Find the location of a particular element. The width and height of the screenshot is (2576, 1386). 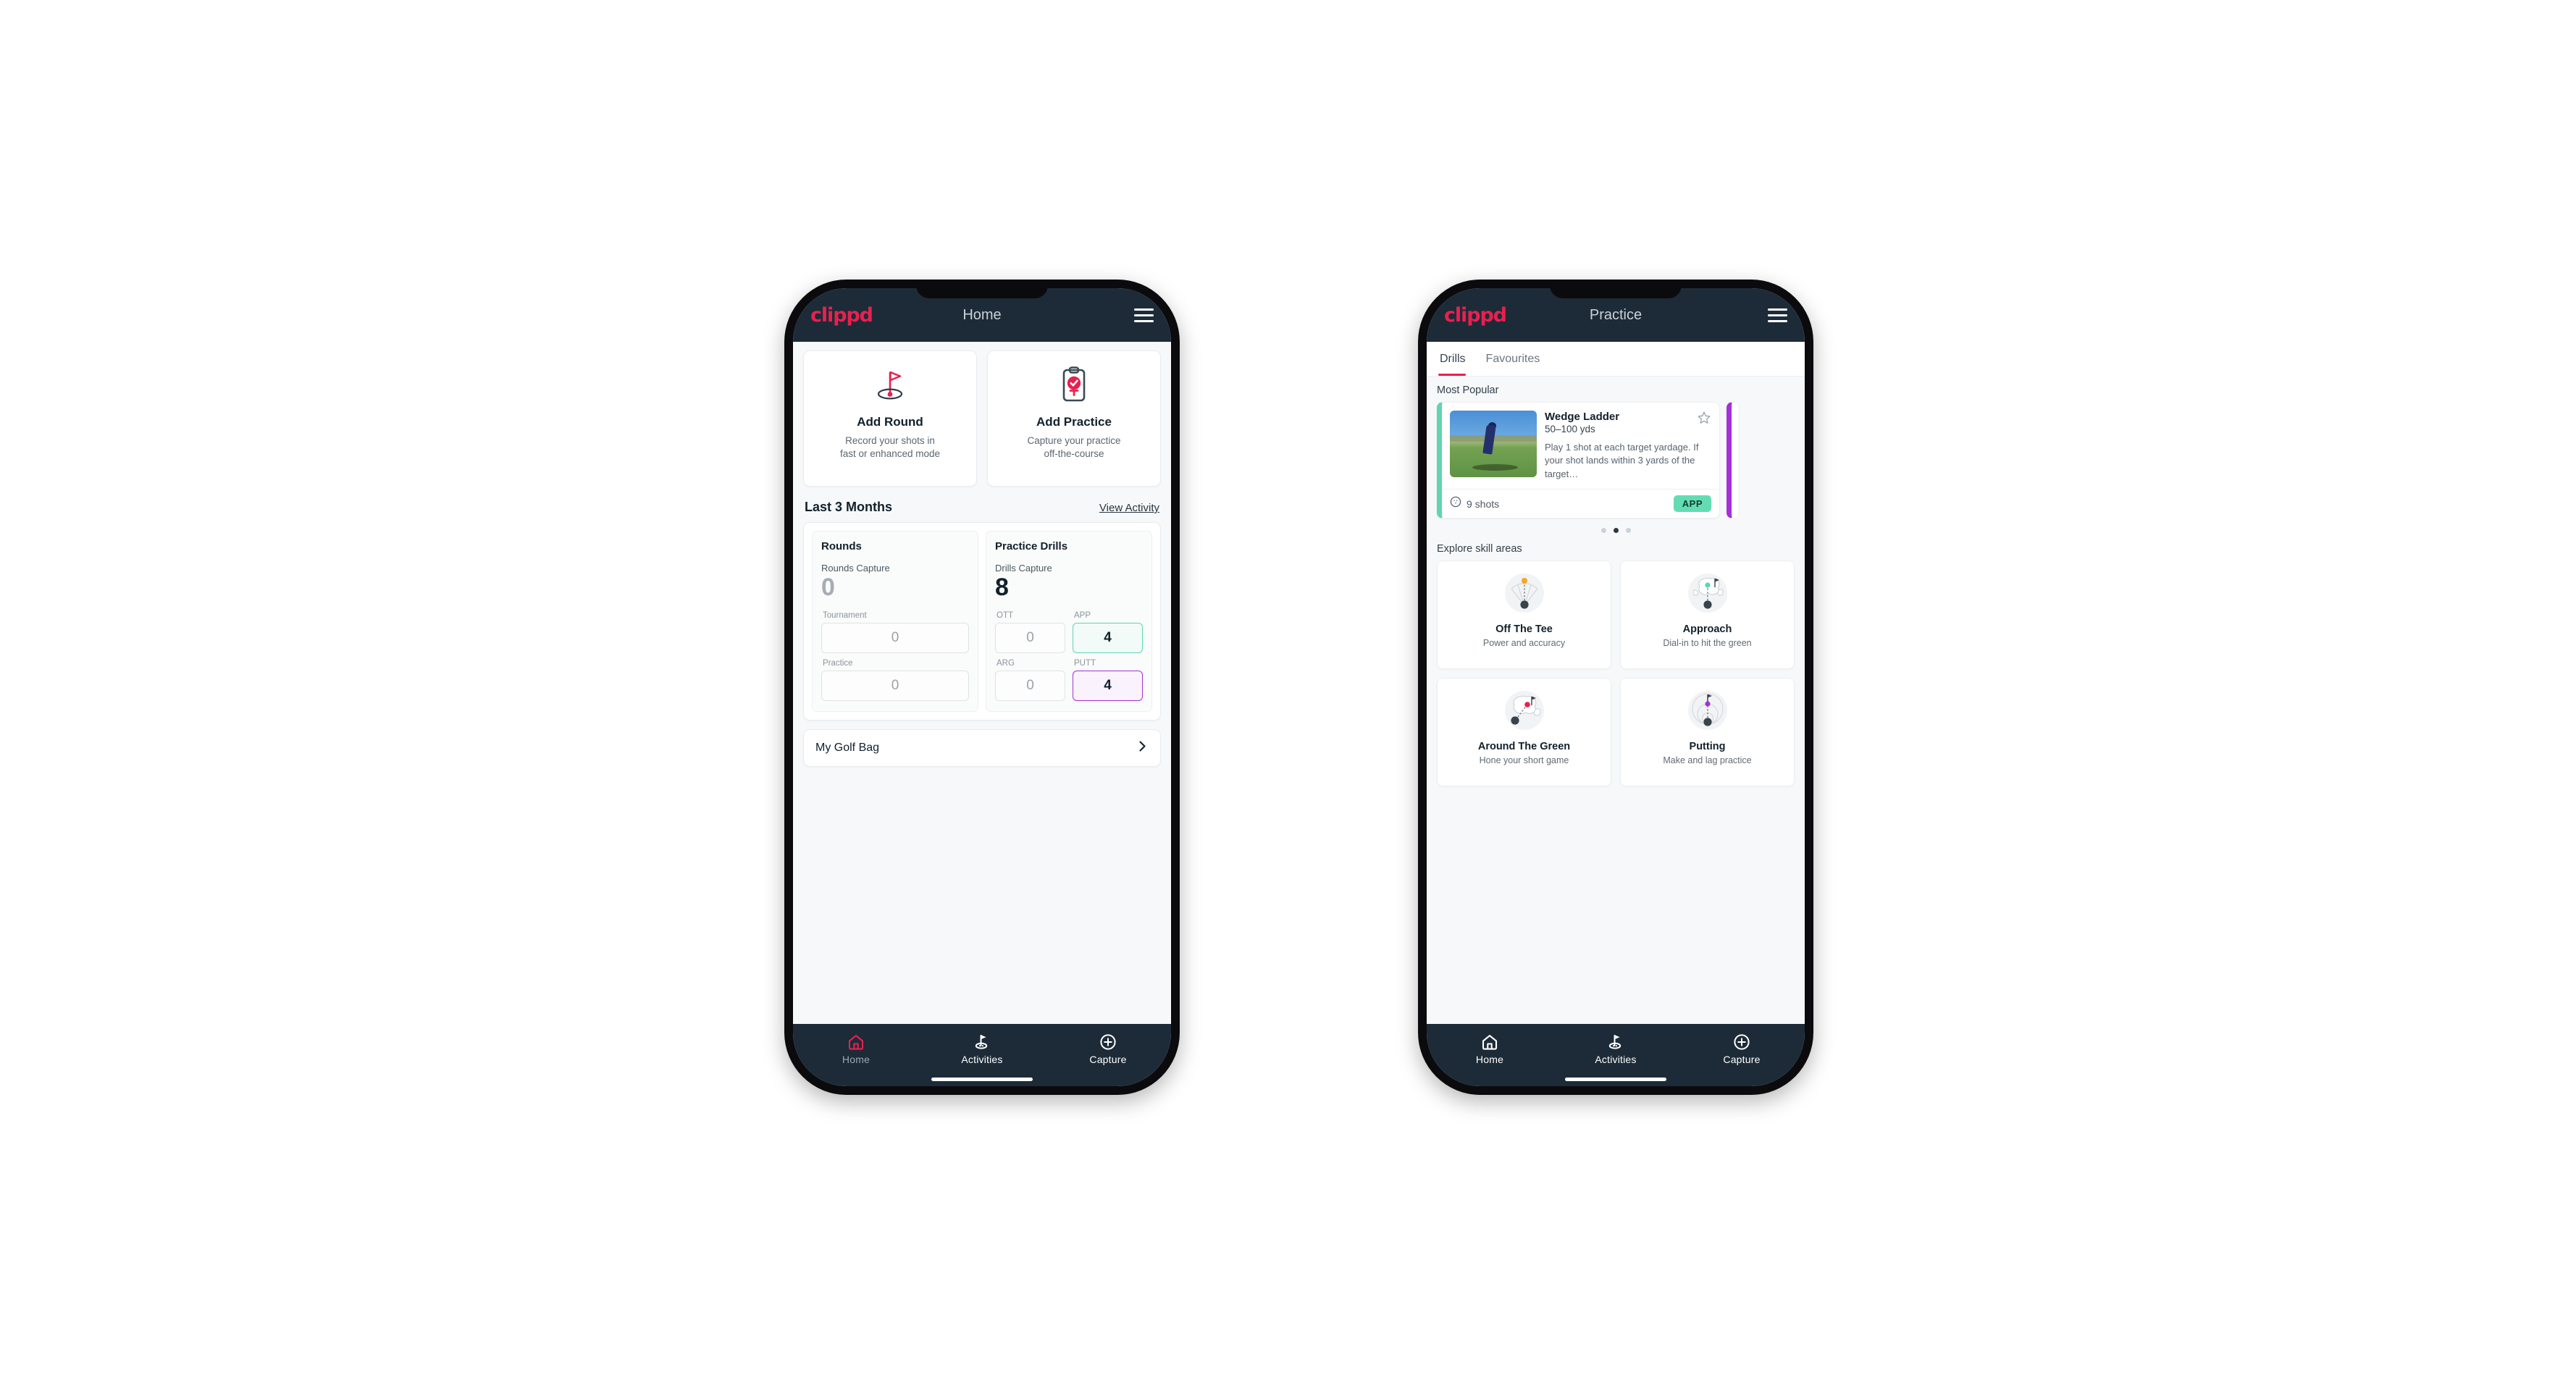

practice-value: 0 is located at coordinates (895, 685).